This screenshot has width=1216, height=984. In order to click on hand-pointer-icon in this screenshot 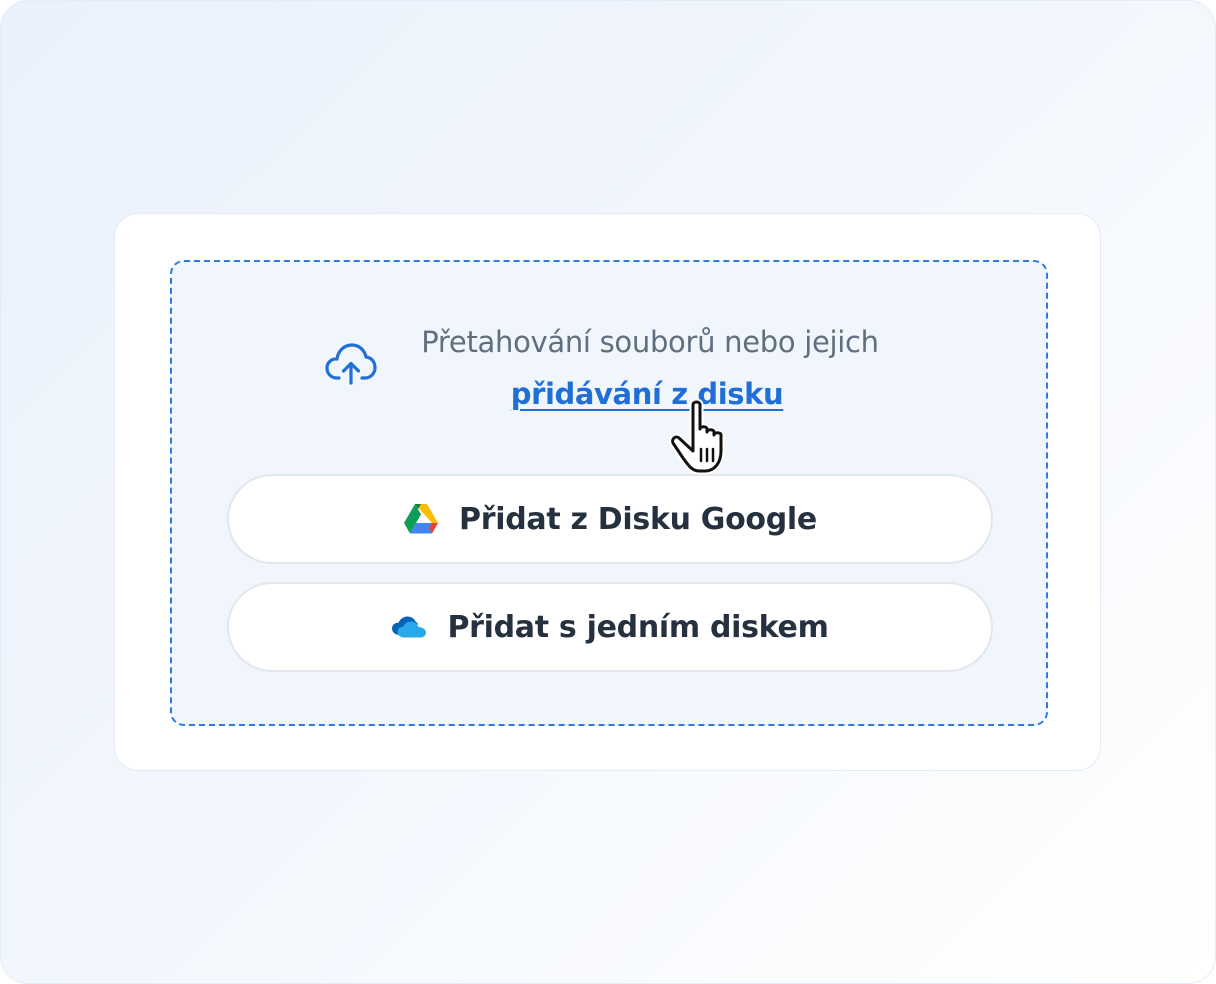, I will do `click(697, 437)`.